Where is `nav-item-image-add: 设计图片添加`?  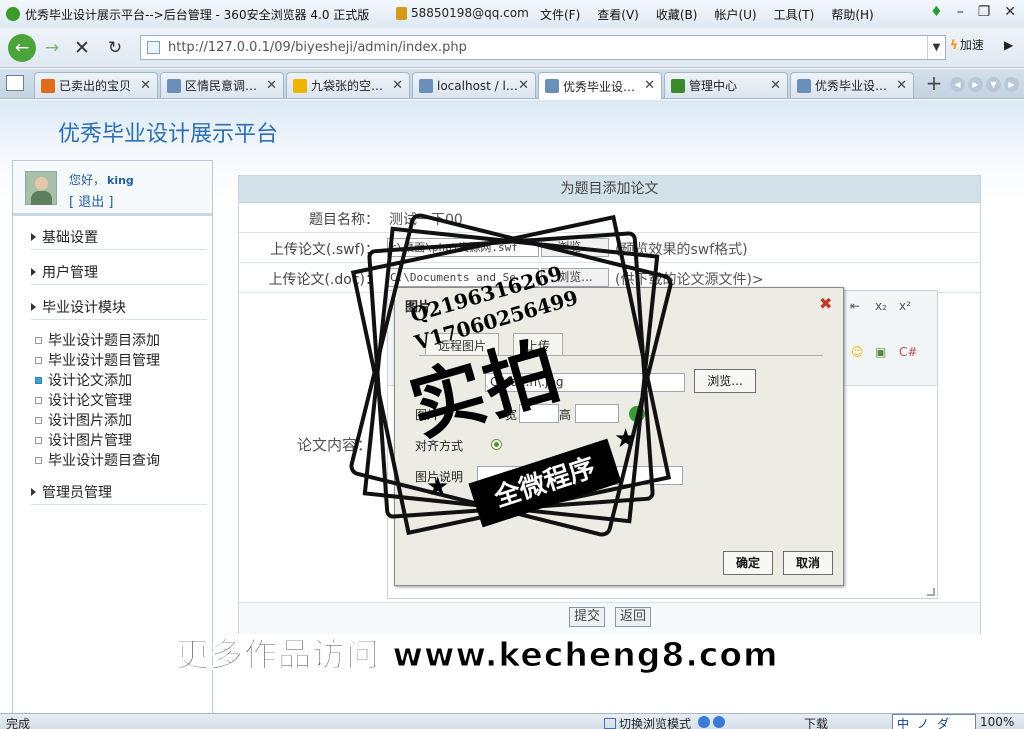
nav-item-image-add: 设计图片添加 is located at coordinates (83, 420).